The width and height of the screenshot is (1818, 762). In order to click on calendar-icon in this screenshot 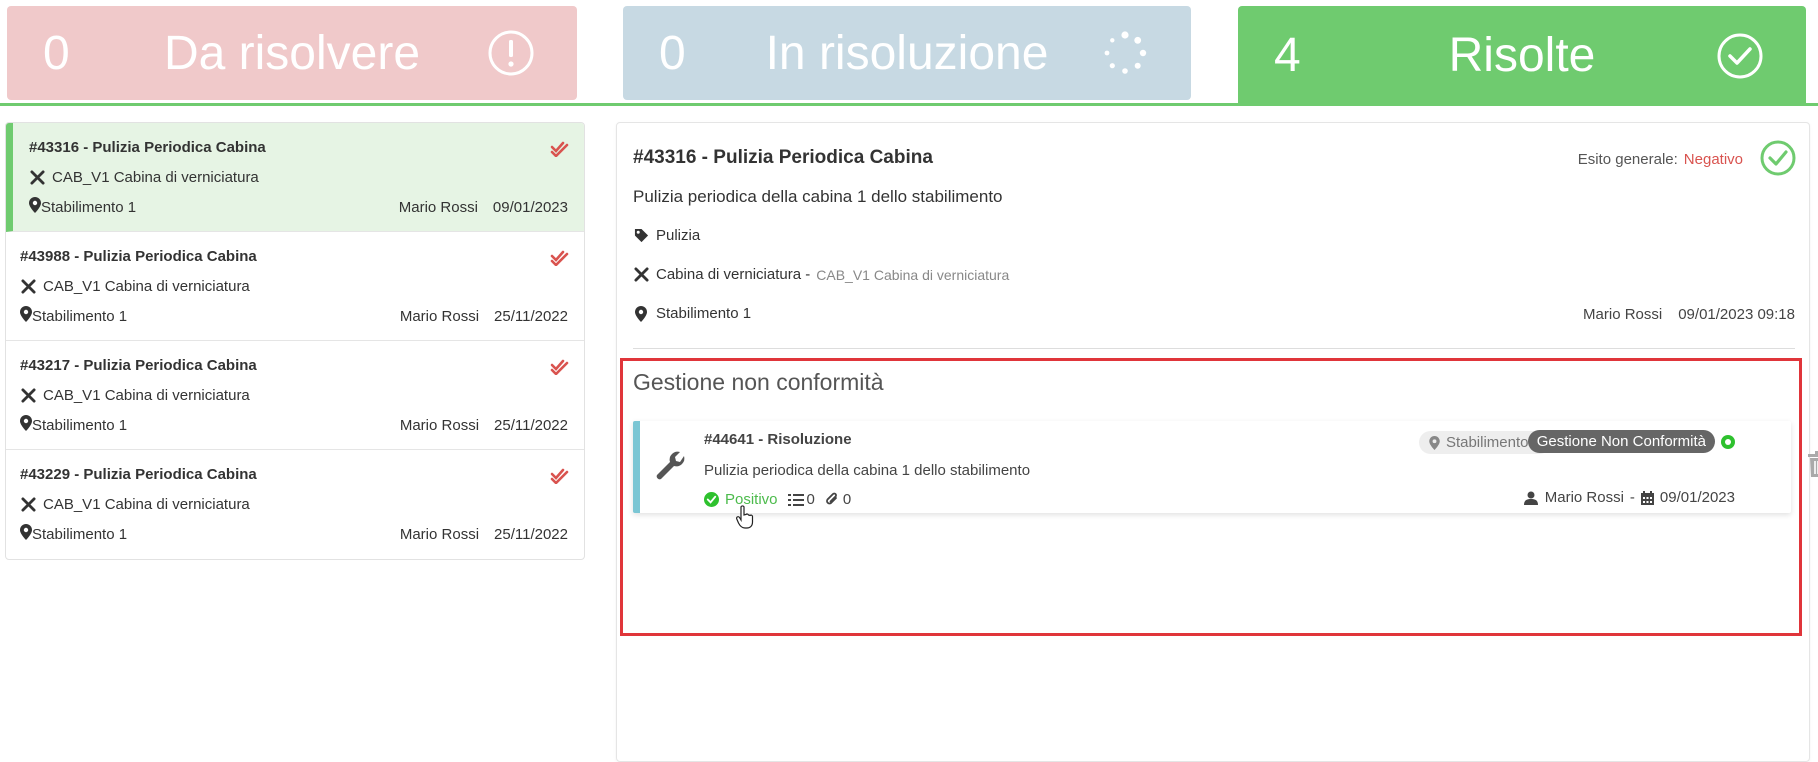, I will do `click(1647, 497)`.